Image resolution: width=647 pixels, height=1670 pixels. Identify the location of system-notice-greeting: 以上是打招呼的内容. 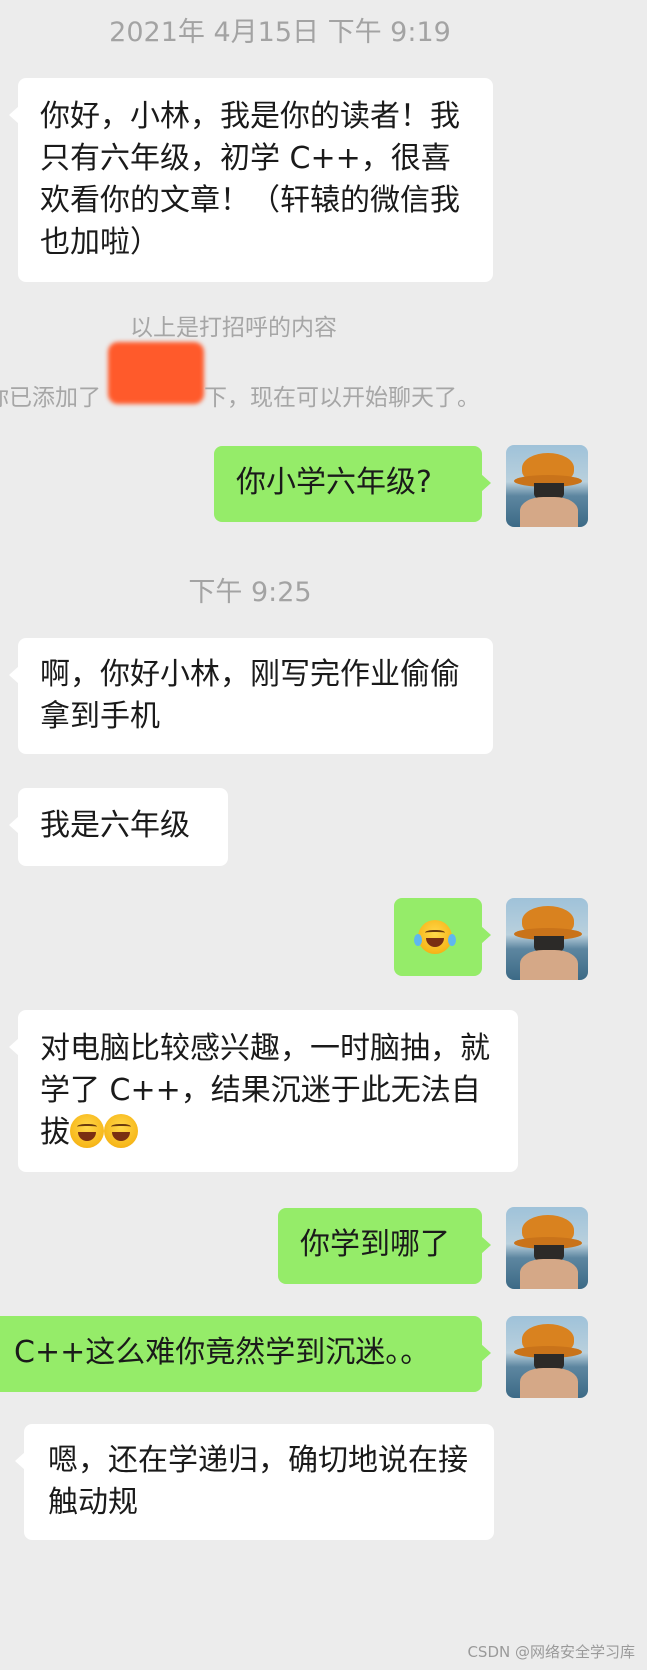
(233, 328).